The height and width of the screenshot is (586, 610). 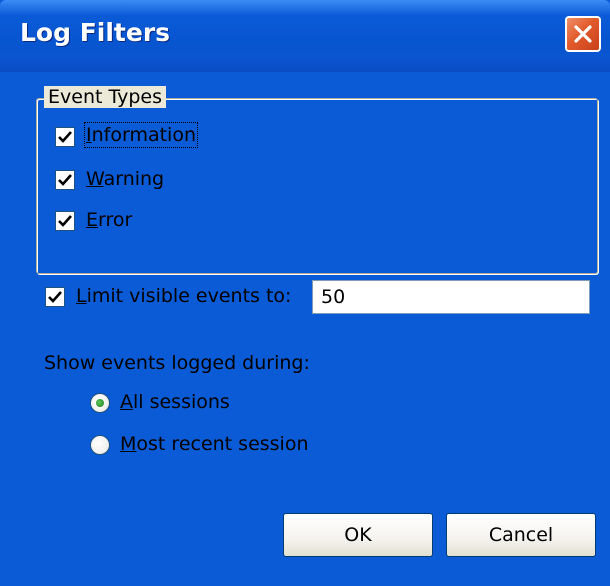 I want to click on error-label: Error, so click(x=109, y=220).